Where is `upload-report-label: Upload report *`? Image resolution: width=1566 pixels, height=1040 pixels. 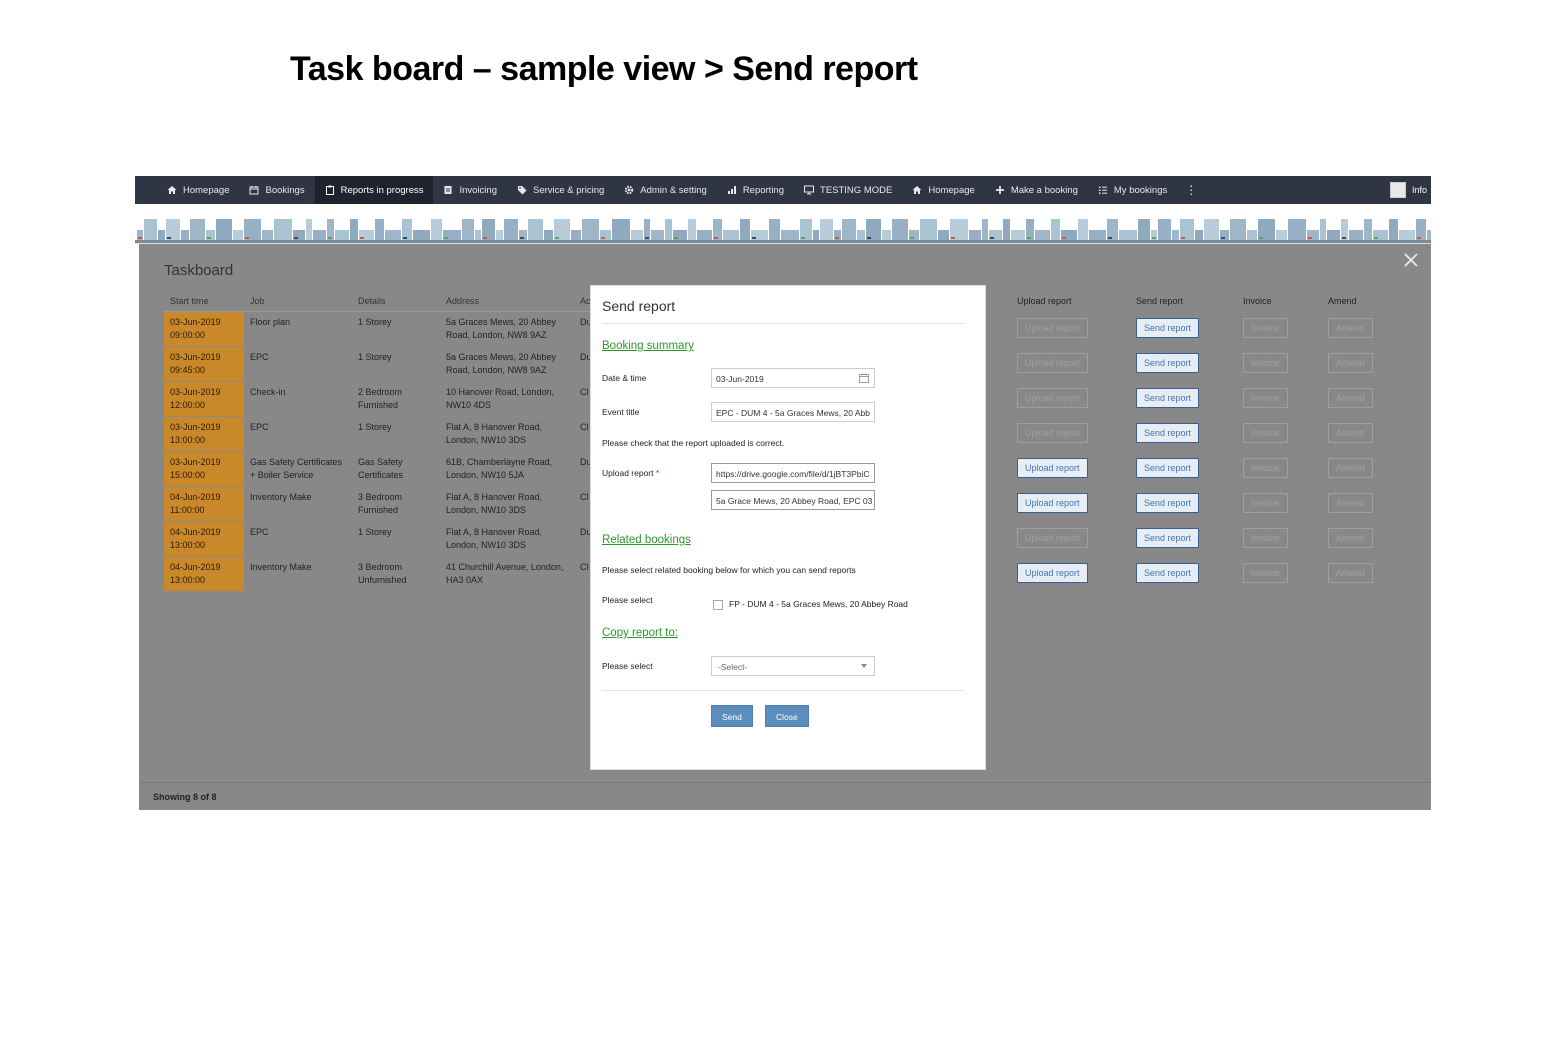 upload-report-label: Upload report * is located at coordinates (630, 473).